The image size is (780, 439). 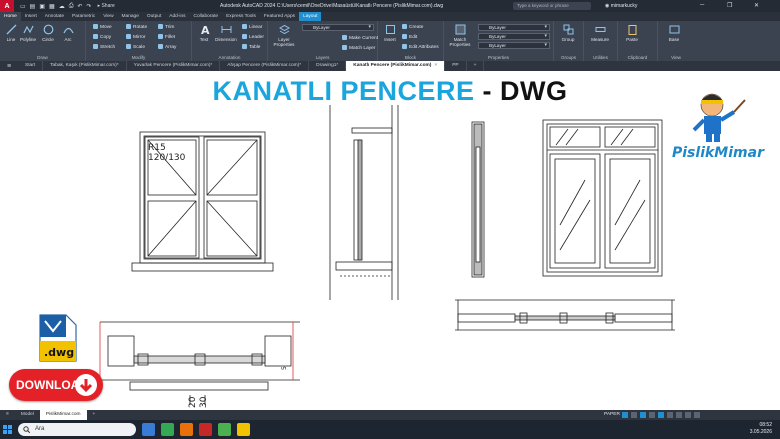 What do you see at coordinates (358, 48) in the screenshot?
I see `match-layer-button: Match Layer` at bounding box center [358, 48].